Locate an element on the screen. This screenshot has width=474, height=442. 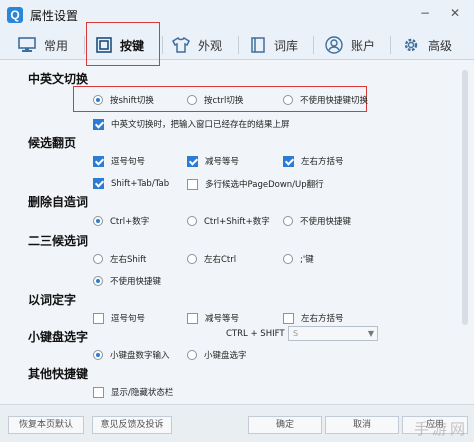
option-label: 按shift切换 is located at coordinates (132, 101).